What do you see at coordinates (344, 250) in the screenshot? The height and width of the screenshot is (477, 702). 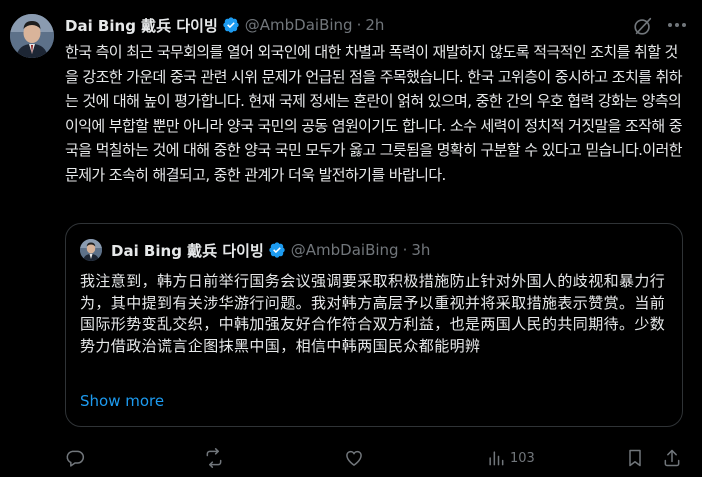 I see `quoted-author-handle: @AmbDaiBing` at bounding box center [344, 250].